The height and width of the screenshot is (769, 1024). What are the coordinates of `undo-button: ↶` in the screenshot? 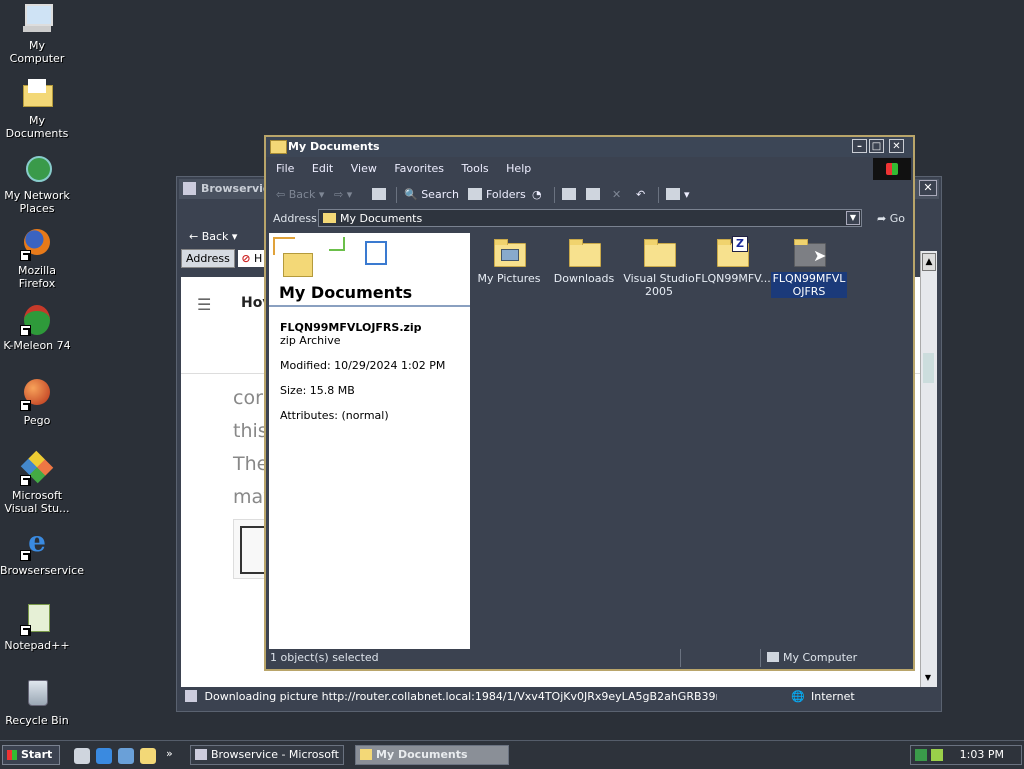 It's located at (640, 195).